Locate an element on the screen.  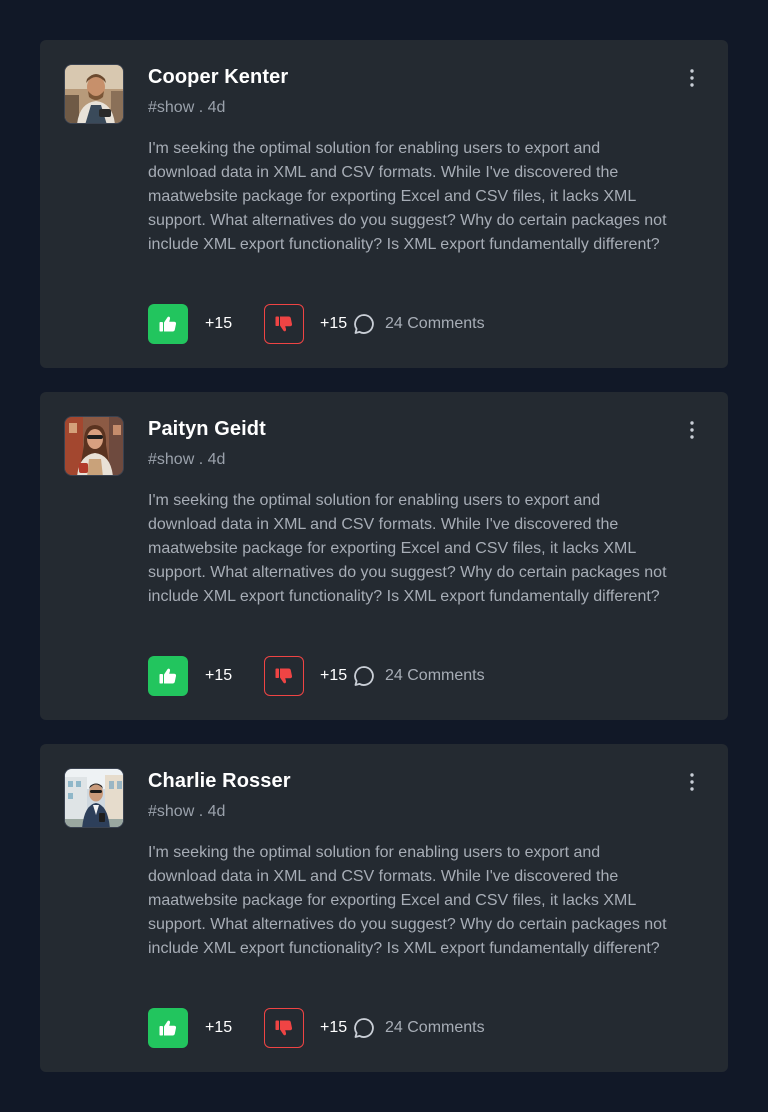
avatar-photo-man-outdoor-icon is located at coordinates (94, 94).